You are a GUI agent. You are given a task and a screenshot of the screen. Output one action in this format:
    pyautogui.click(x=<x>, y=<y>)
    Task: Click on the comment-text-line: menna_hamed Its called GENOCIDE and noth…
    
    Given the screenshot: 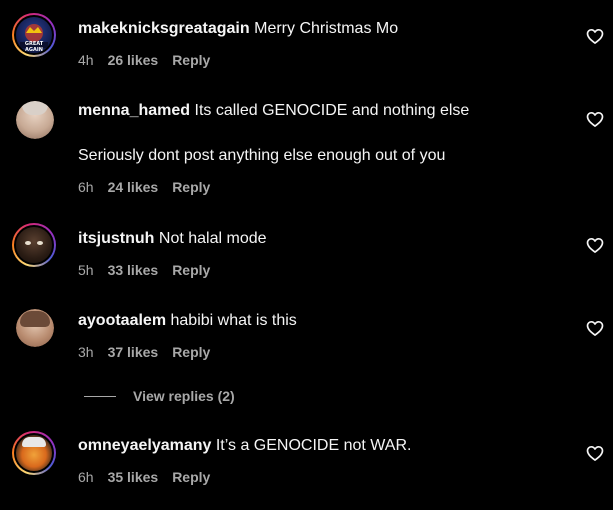 What is the action you would take?
    pyautogui.click(x=273, y=111)
    